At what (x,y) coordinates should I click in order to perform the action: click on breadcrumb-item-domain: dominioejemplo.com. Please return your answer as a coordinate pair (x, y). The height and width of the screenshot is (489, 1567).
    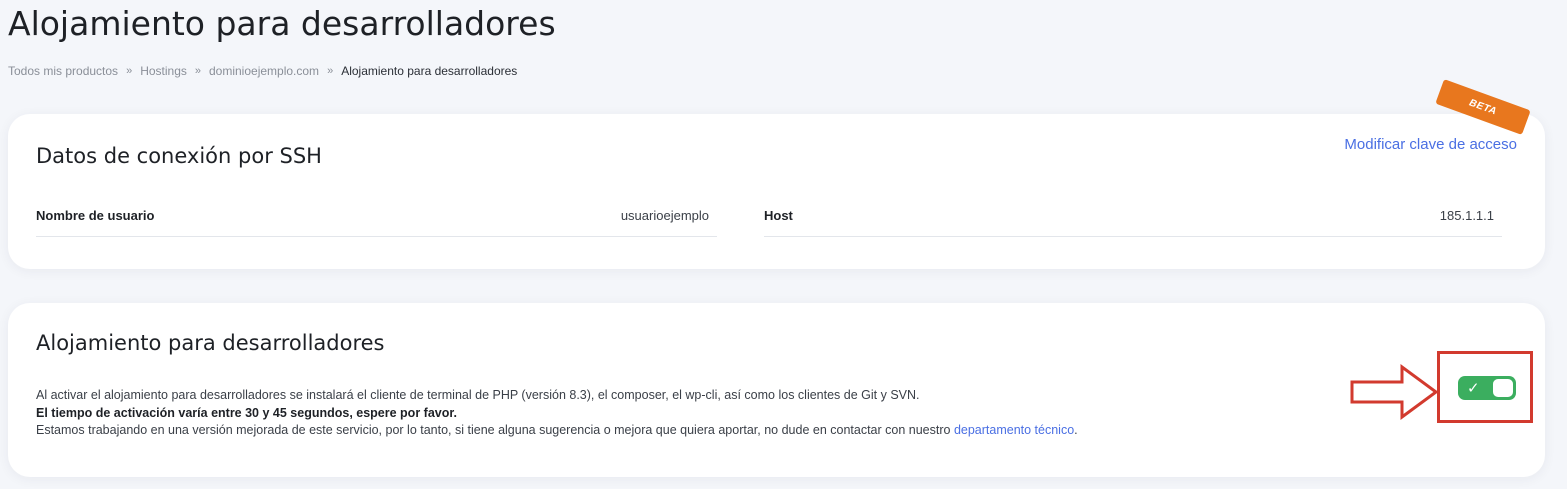
    Looking at the image, I should click on (264, 71).